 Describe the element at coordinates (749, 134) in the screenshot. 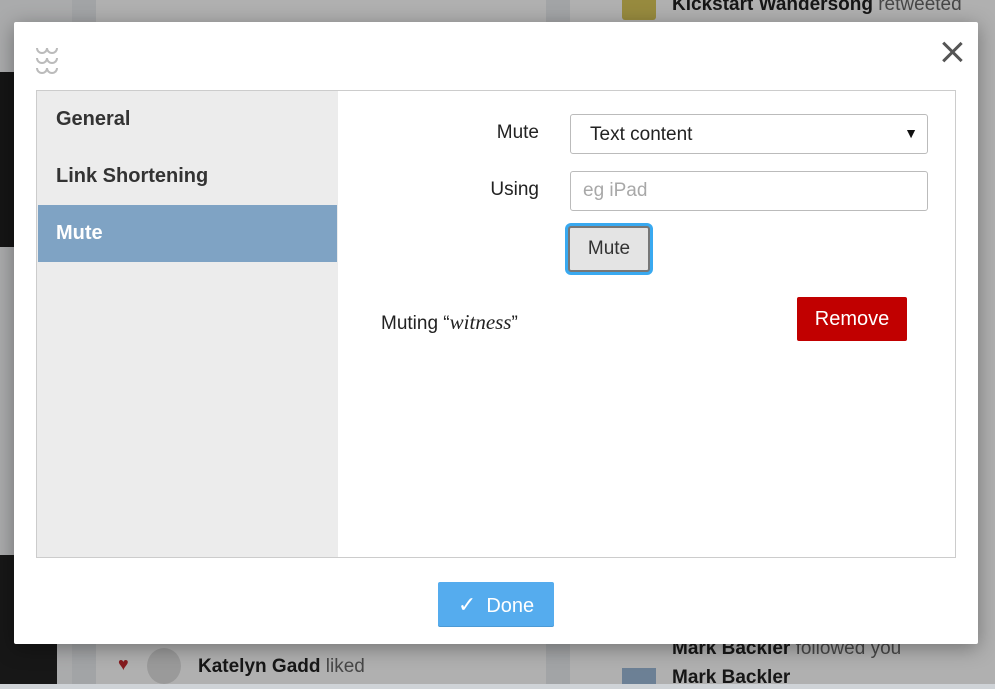

I see `mute-type-select: Text content ▼` at that location.